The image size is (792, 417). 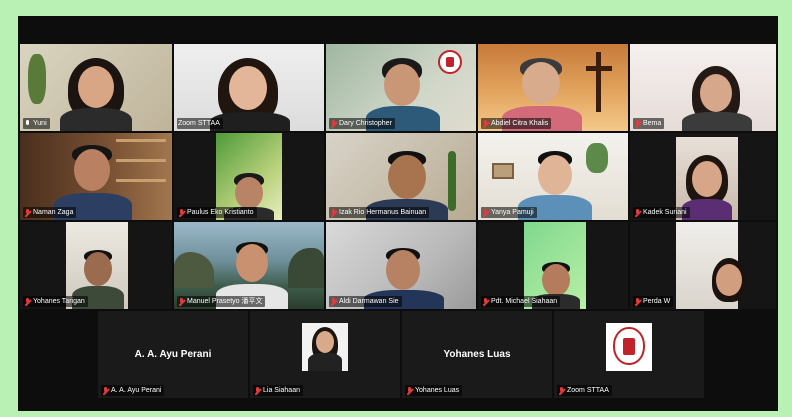 What do you see at coordinates (136, 390) in the screenshot?
I see `participant-name: A. A. Ayu Perani` at bounding box center [136, 390].